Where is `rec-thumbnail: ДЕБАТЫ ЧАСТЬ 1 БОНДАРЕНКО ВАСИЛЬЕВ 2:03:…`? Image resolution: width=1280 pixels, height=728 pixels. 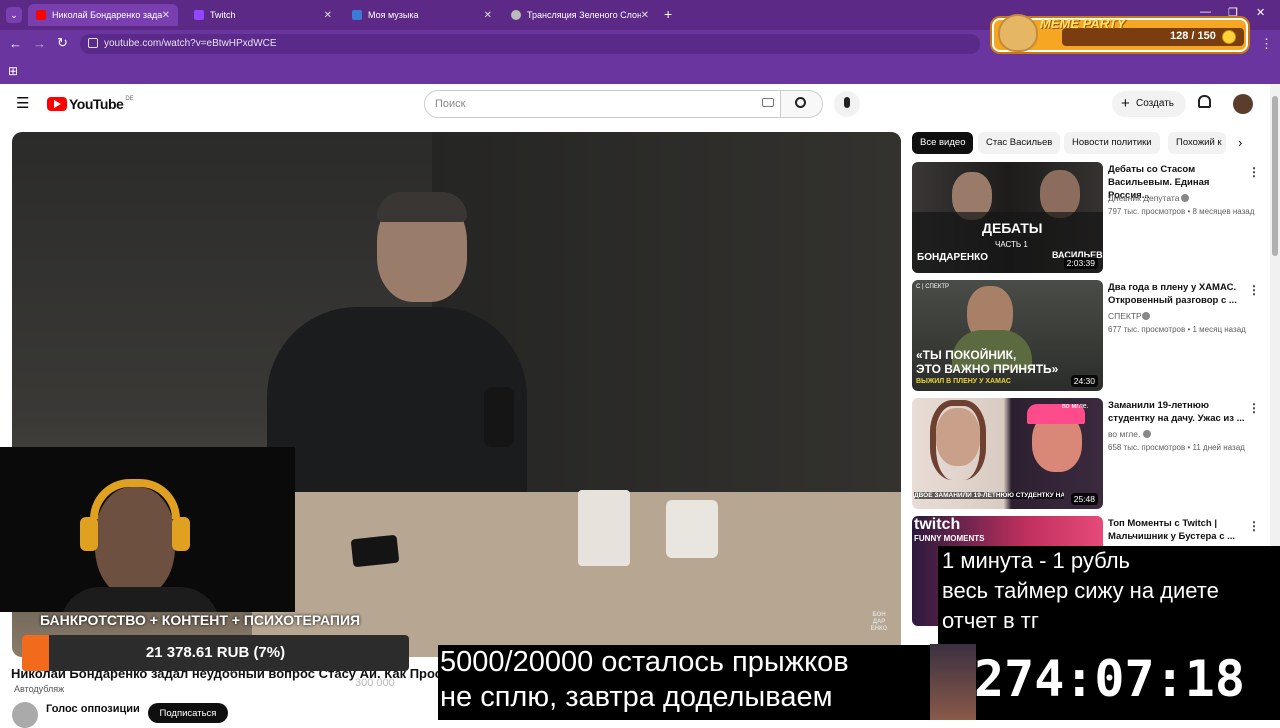 rec-thumbnail: ДЕБАТЫ ЧАСТЬ 1 БОНДАРЕНКО ВАСИЛЬЕВ 2:03:… is located at coordinates (1007, 217).